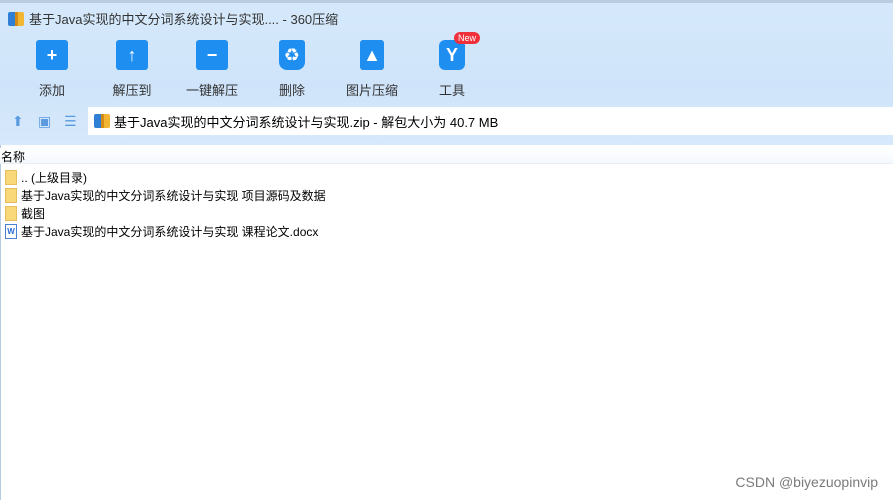  Describe the element at coordinates (372, 55) in the screenshot. I see `image-compress-icon: ▲` at that location.